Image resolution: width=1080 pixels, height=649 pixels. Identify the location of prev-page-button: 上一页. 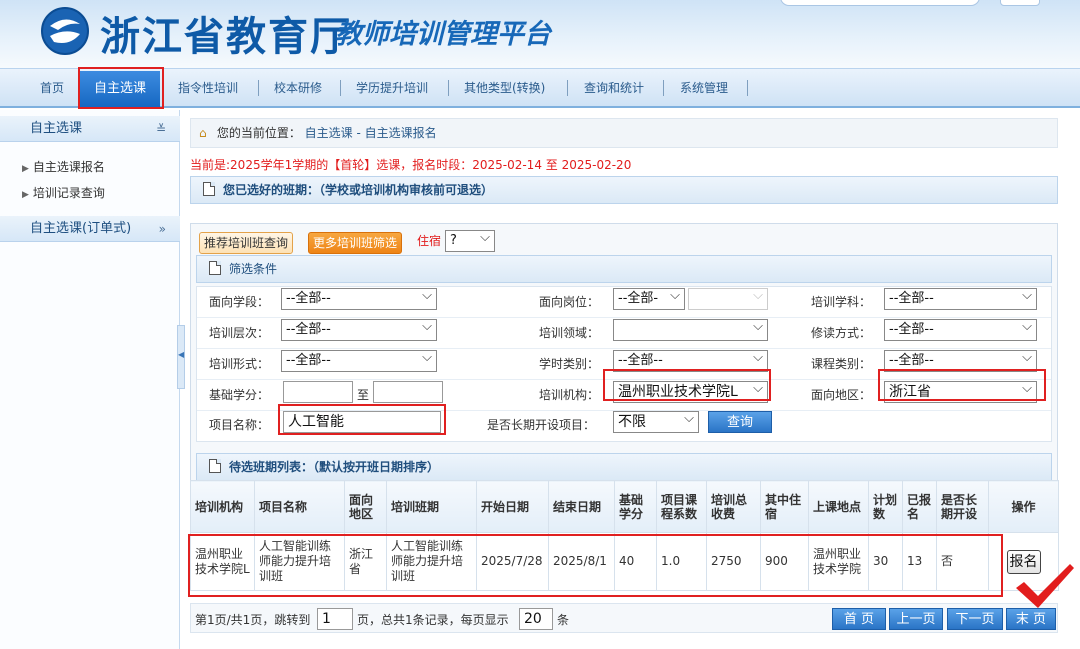
(916, 619).